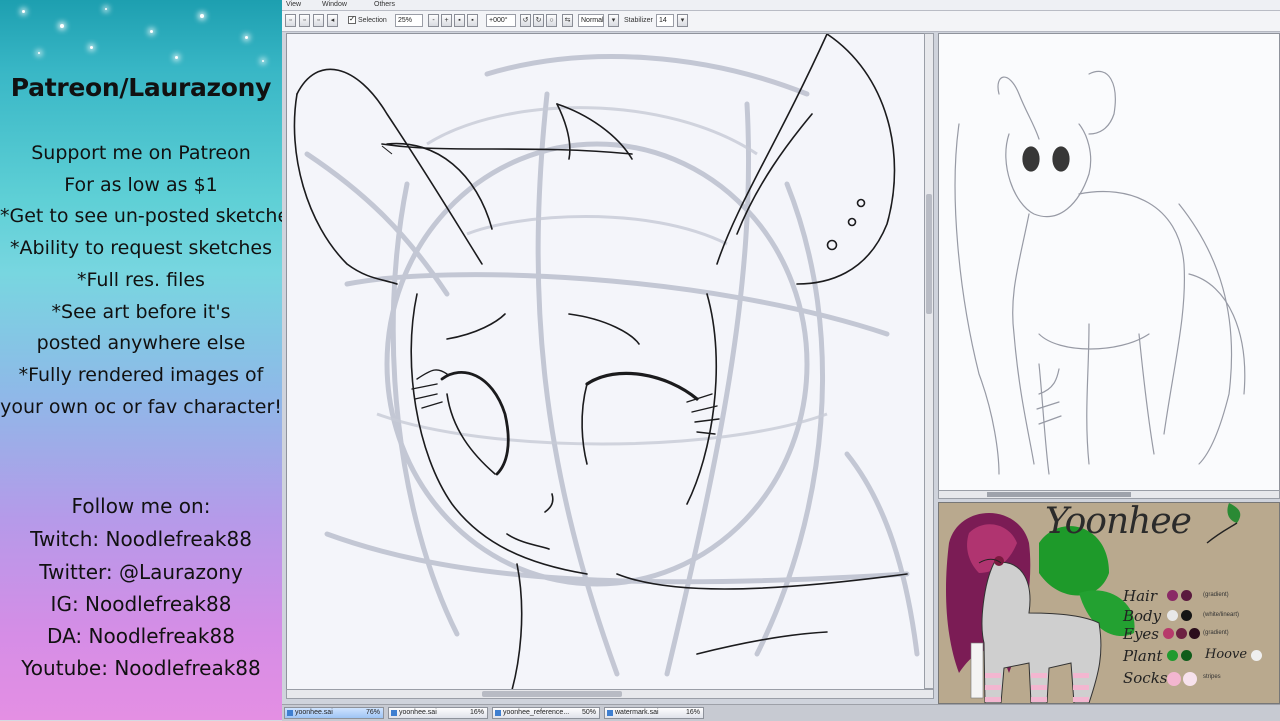 Image resolution: width=1280 pixels, height=721 pixels. I want to click on legend-hair: Hair (gradient), so click(1176, 596).